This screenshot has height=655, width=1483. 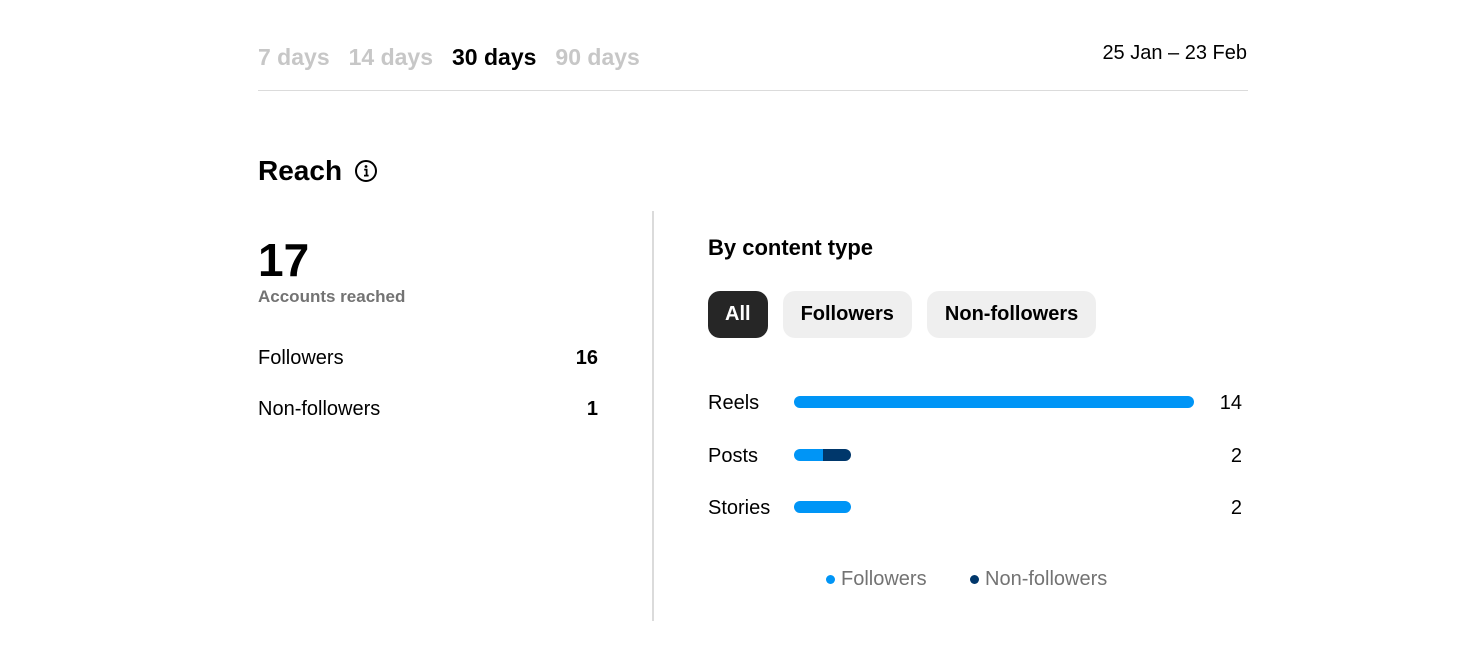 I want to click on bar-row-reels: Reels 14, so click(x=975, y=403).